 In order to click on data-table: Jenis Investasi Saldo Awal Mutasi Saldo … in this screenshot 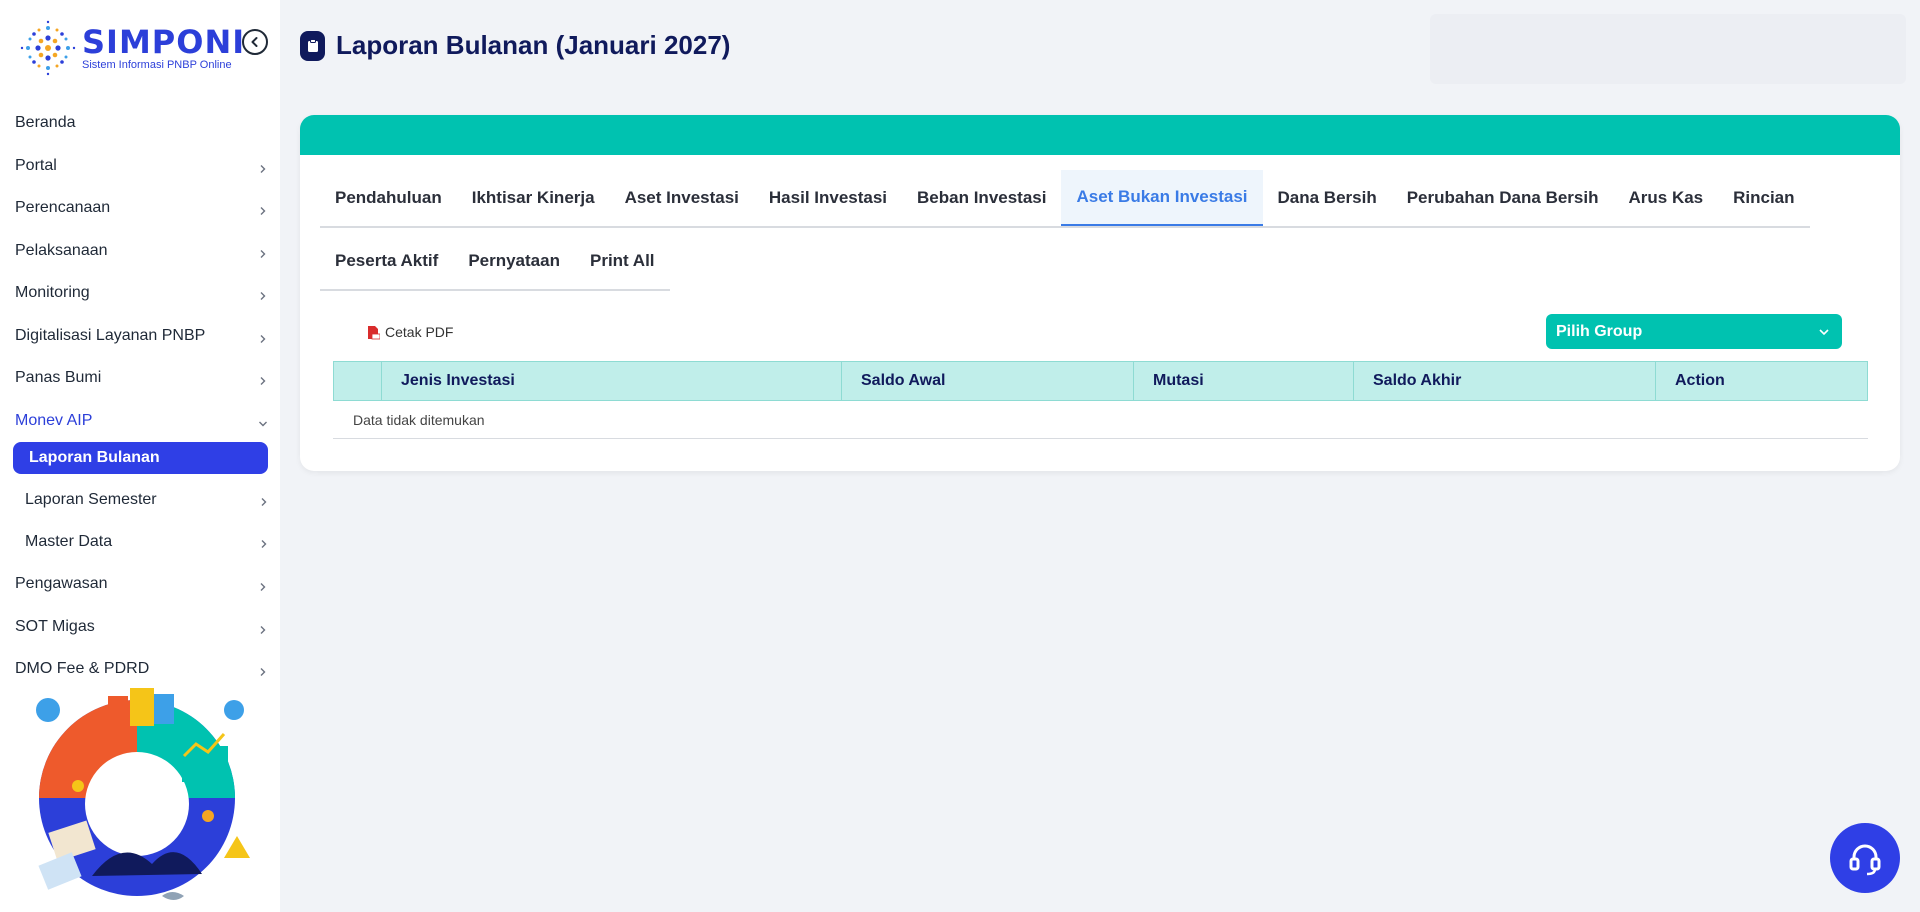, I will do `click(1100, 400)`.